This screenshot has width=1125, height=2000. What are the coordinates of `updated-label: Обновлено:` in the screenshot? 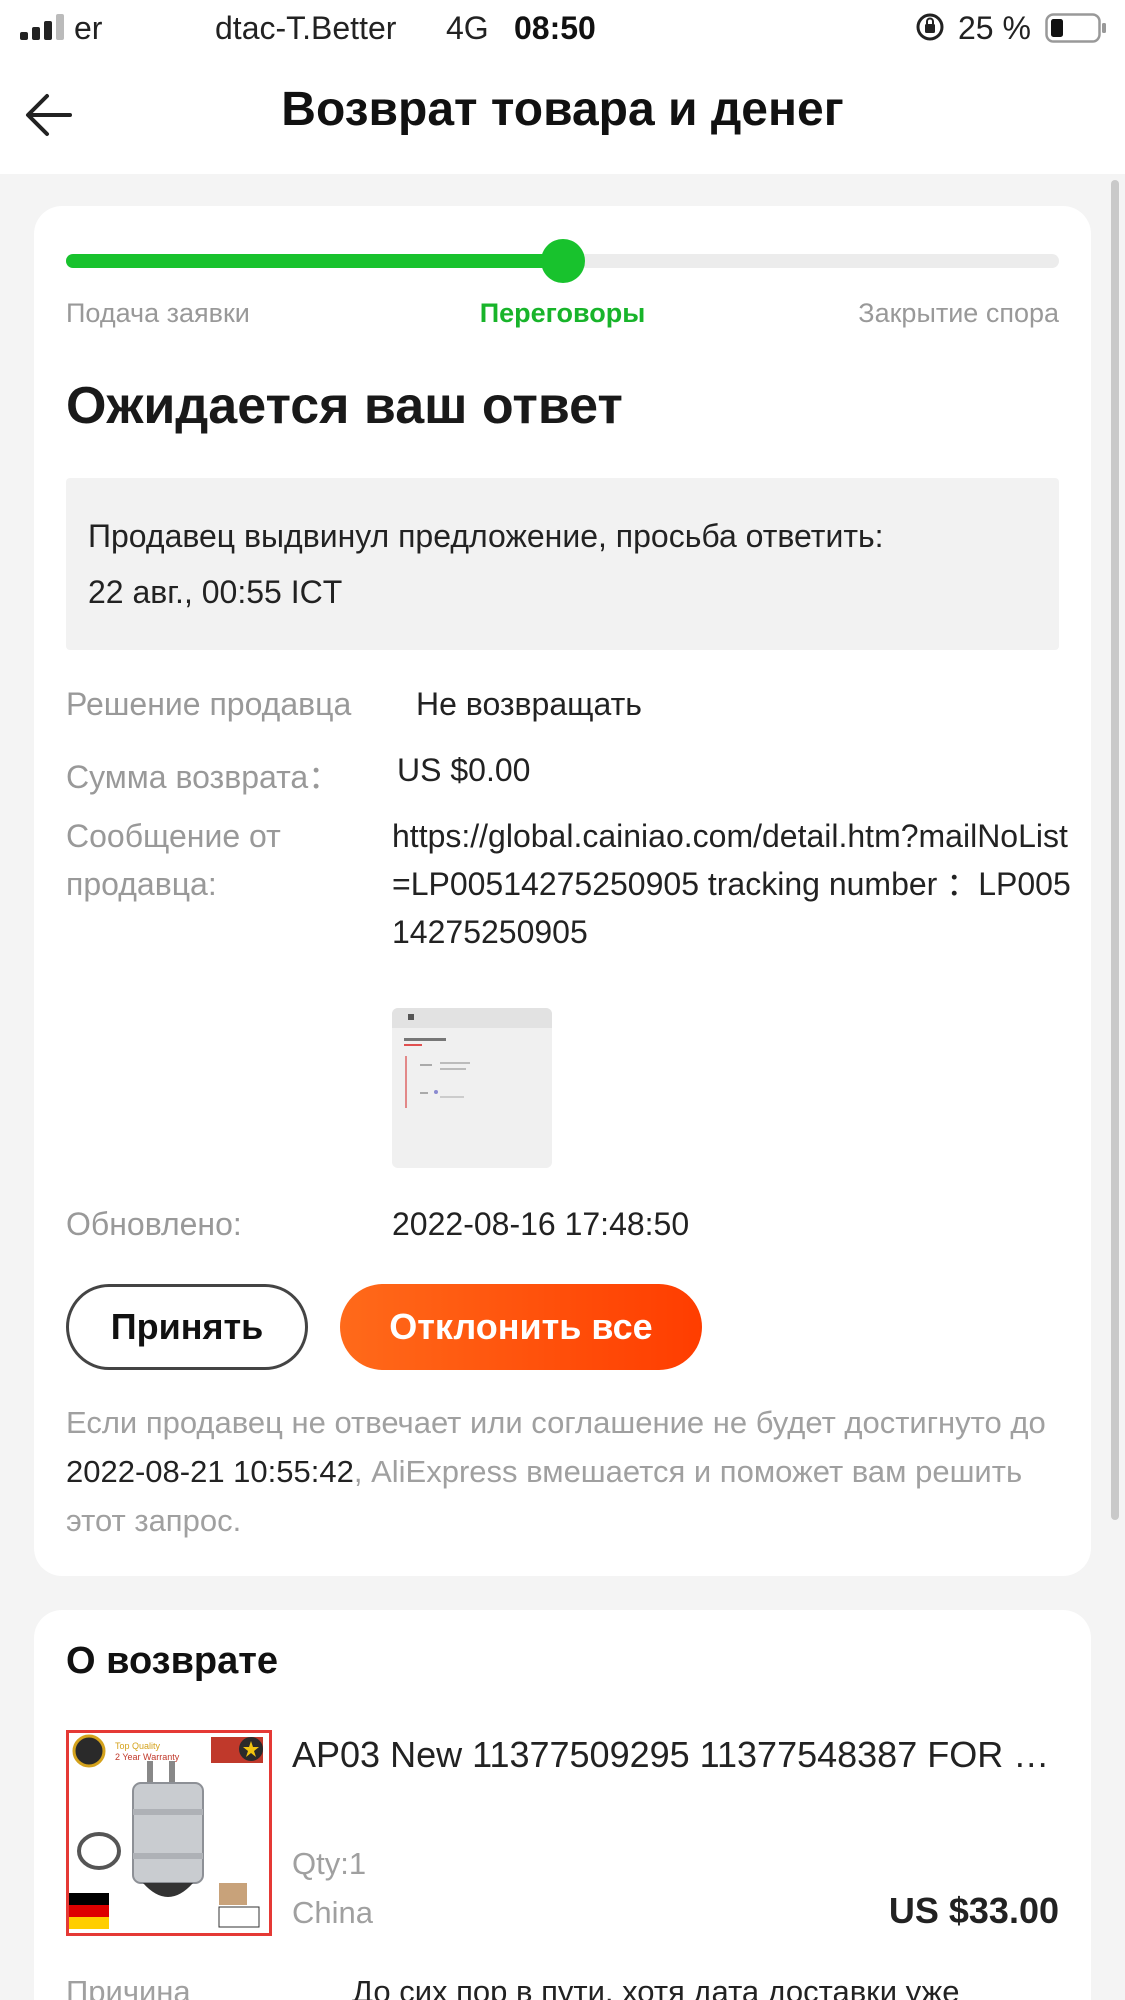 It's located at (154, 1224).